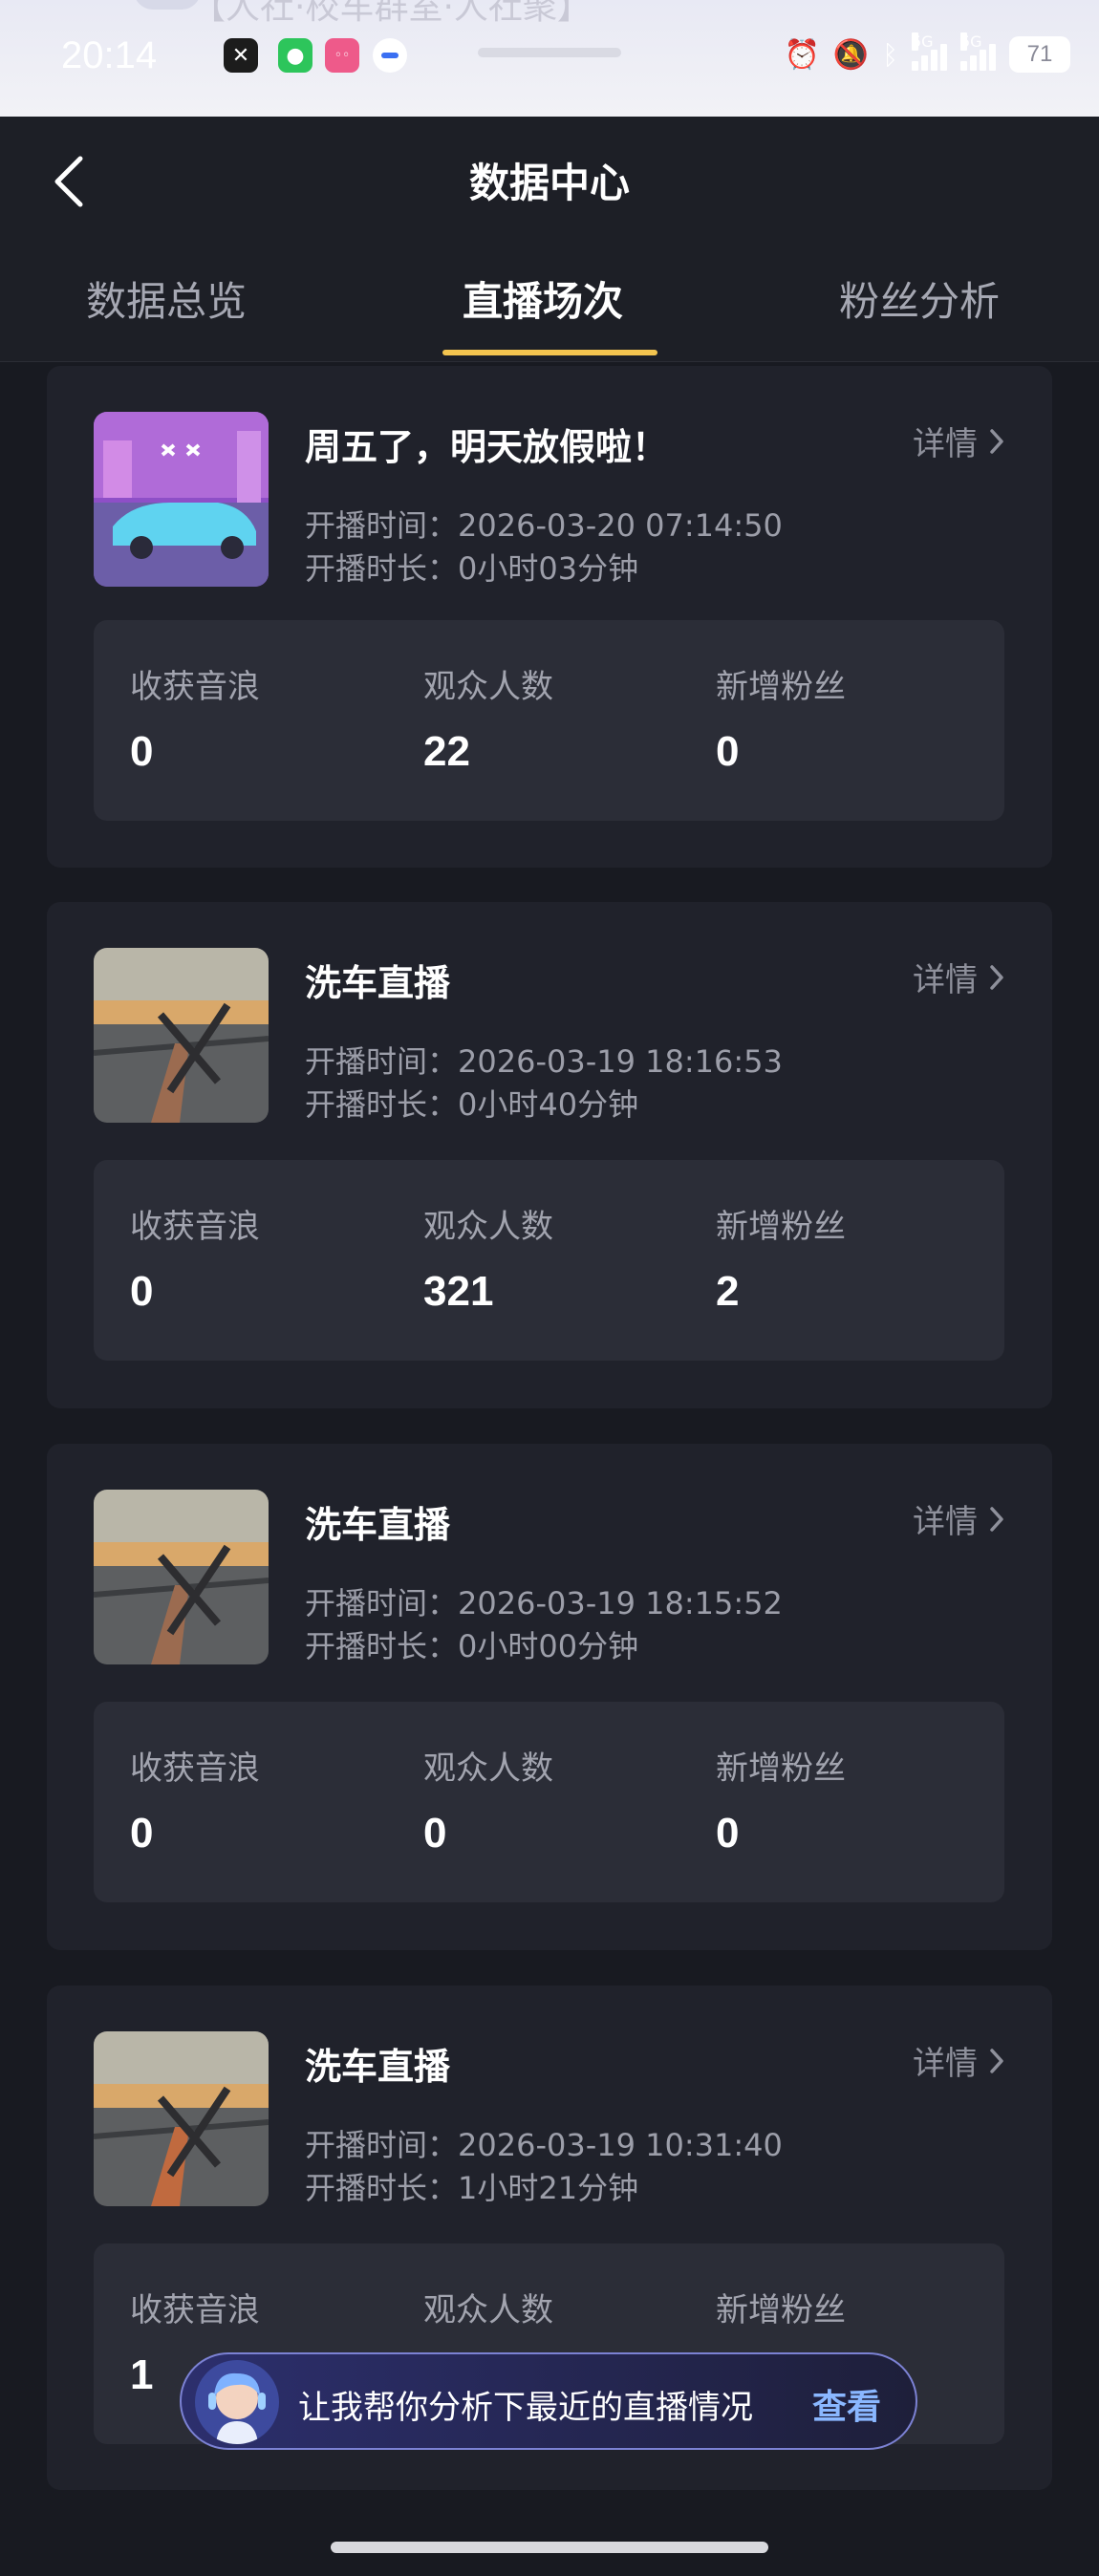  Describe the element at coordinates (929, 51) in the screenshot. I see `signal-icon: 5G` at that location.